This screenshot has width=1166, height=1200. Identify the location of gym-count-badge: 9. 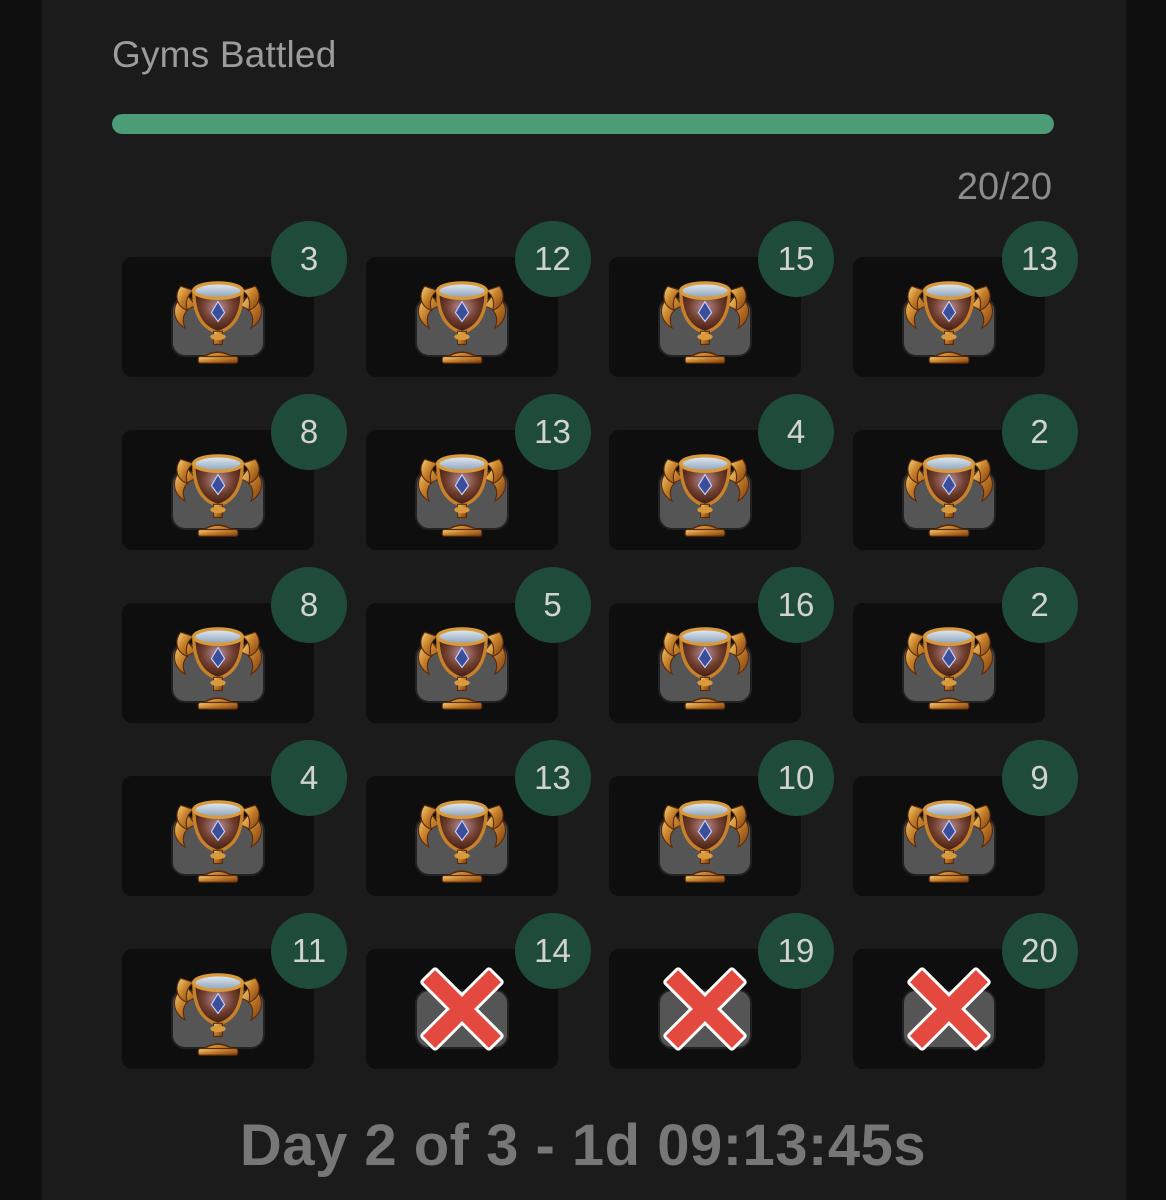
(1039, 778).